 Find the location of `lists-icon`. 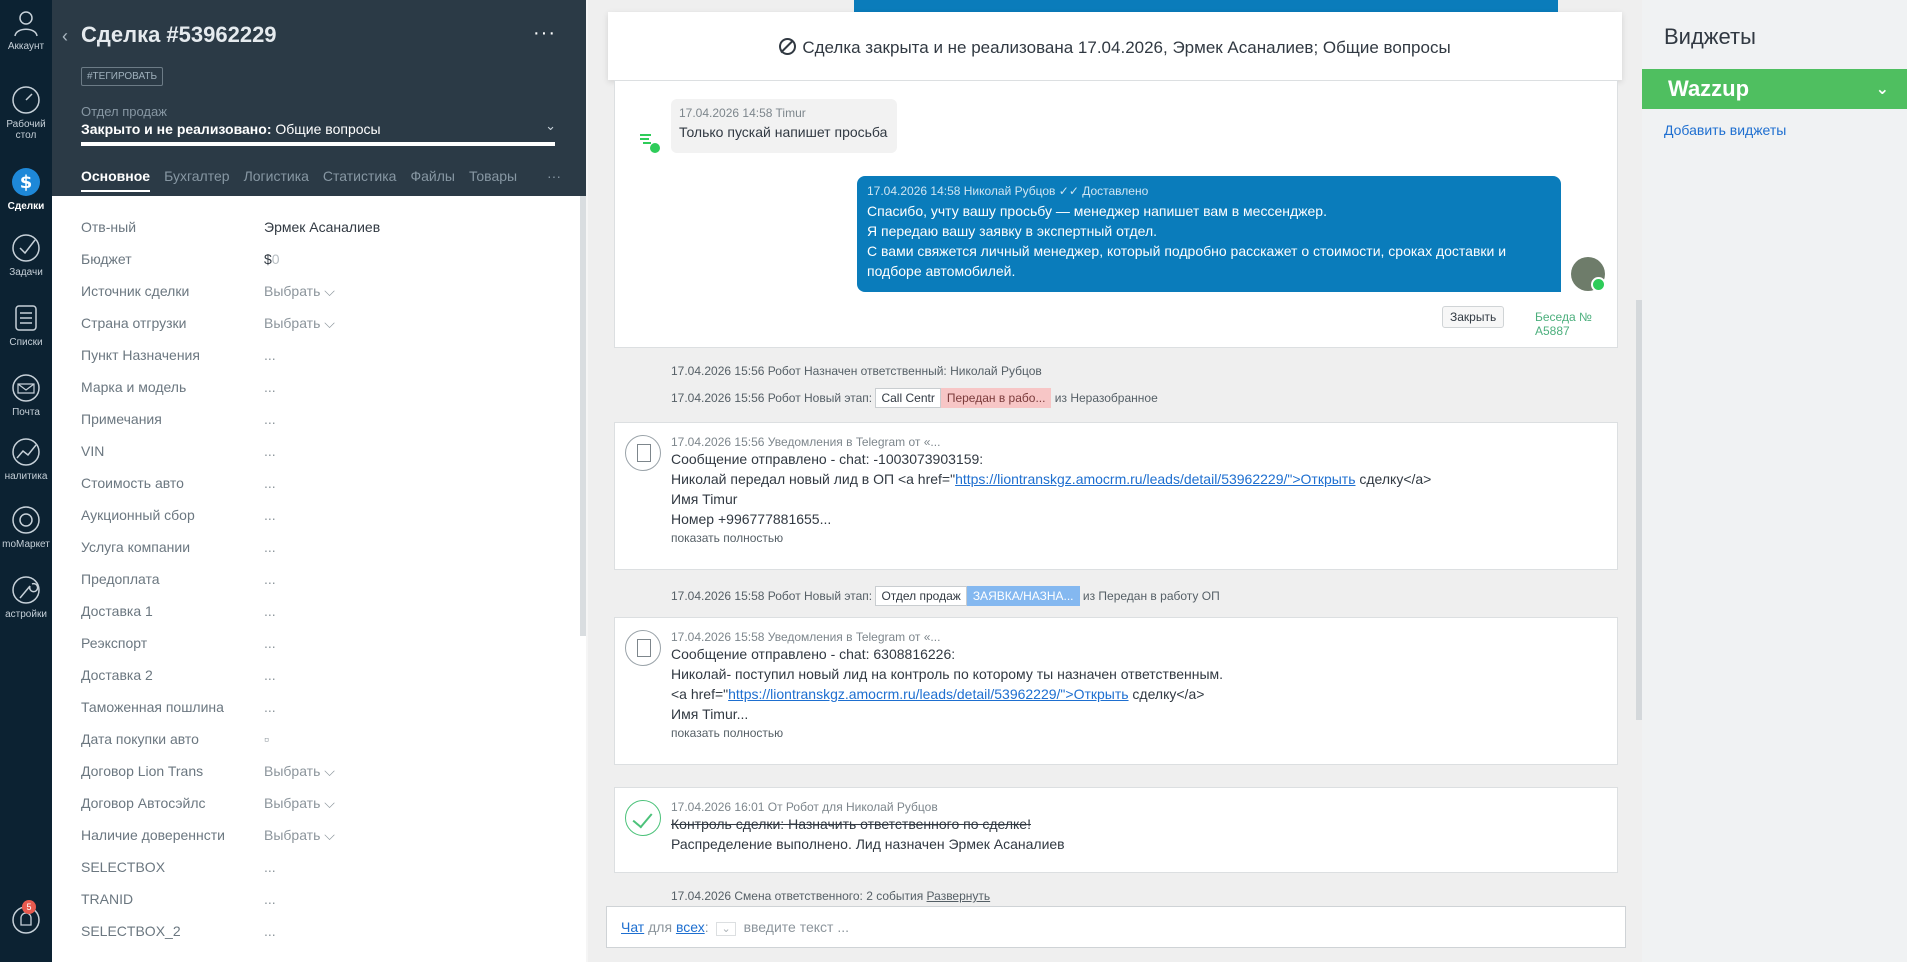

lists-icon is located at coordinates (26, 318).